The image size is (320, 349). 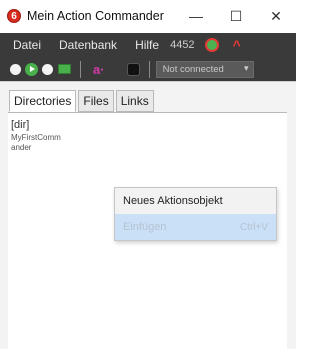 What do you see at coordinates (204, 69) in the screenshot?
I see `connection-select: Not connected` at bounding box center [204, 69].